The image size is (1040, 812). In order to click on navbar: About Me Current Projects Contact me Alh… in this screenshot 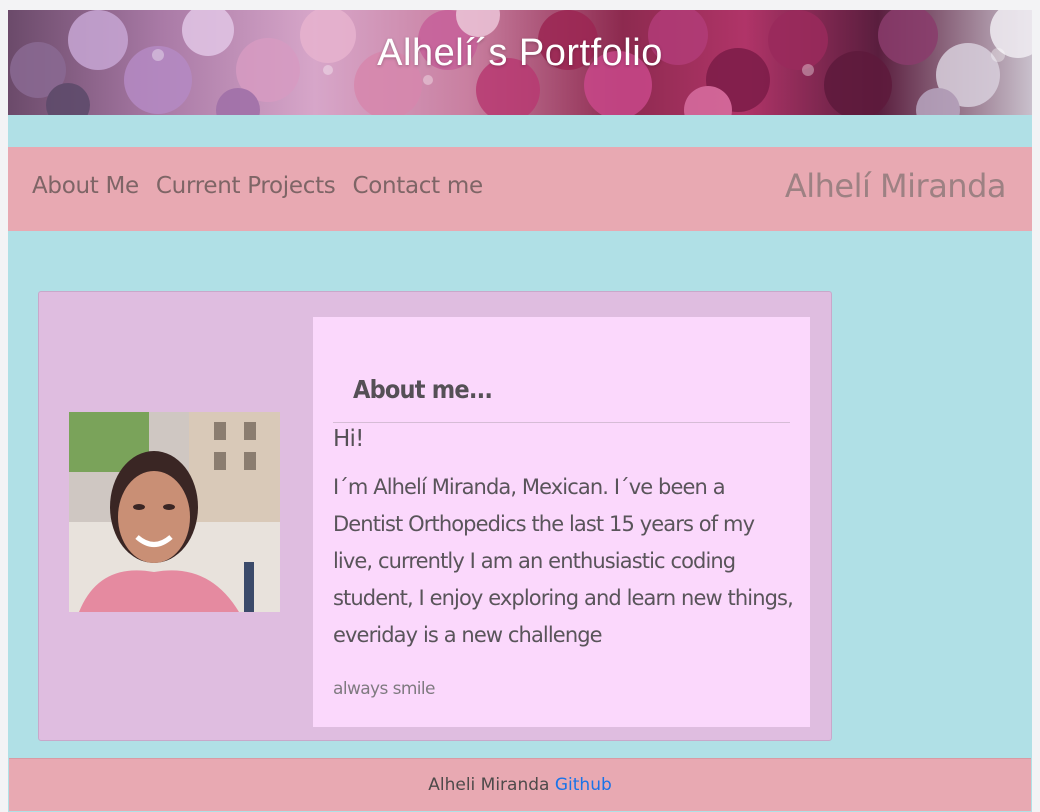, I will do `click(520, 189)`.